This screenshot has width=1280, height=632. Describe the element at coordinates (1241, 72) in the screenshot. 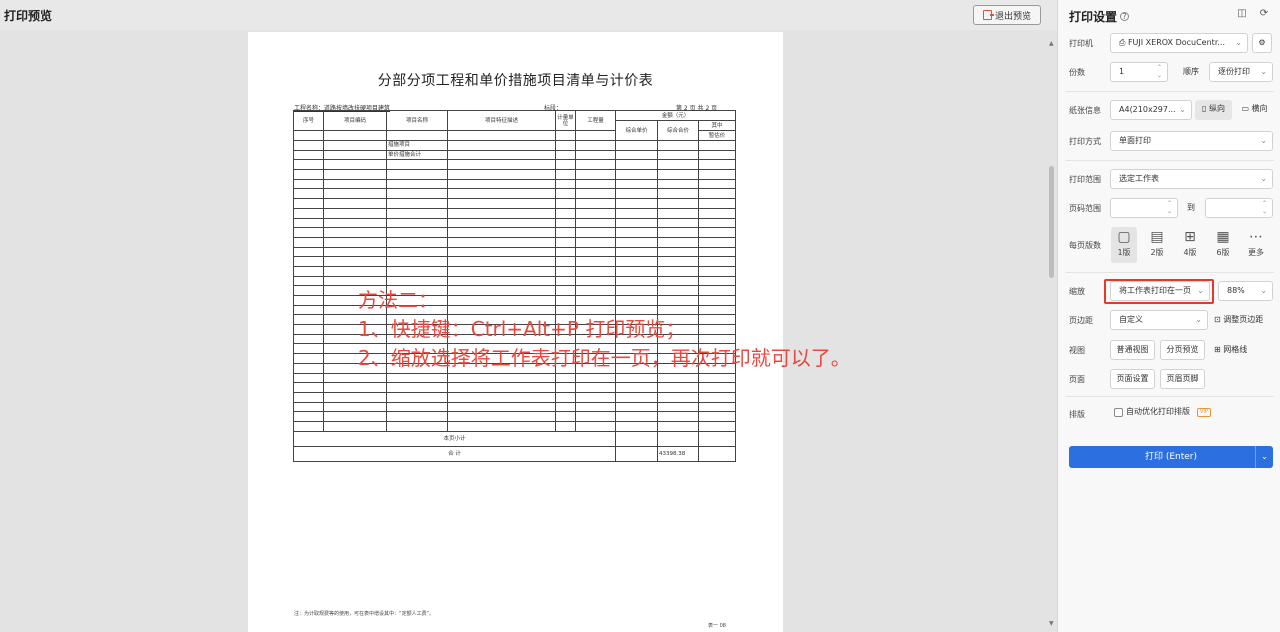

I see `order-select: 逐份打印 ⌄` at that location.